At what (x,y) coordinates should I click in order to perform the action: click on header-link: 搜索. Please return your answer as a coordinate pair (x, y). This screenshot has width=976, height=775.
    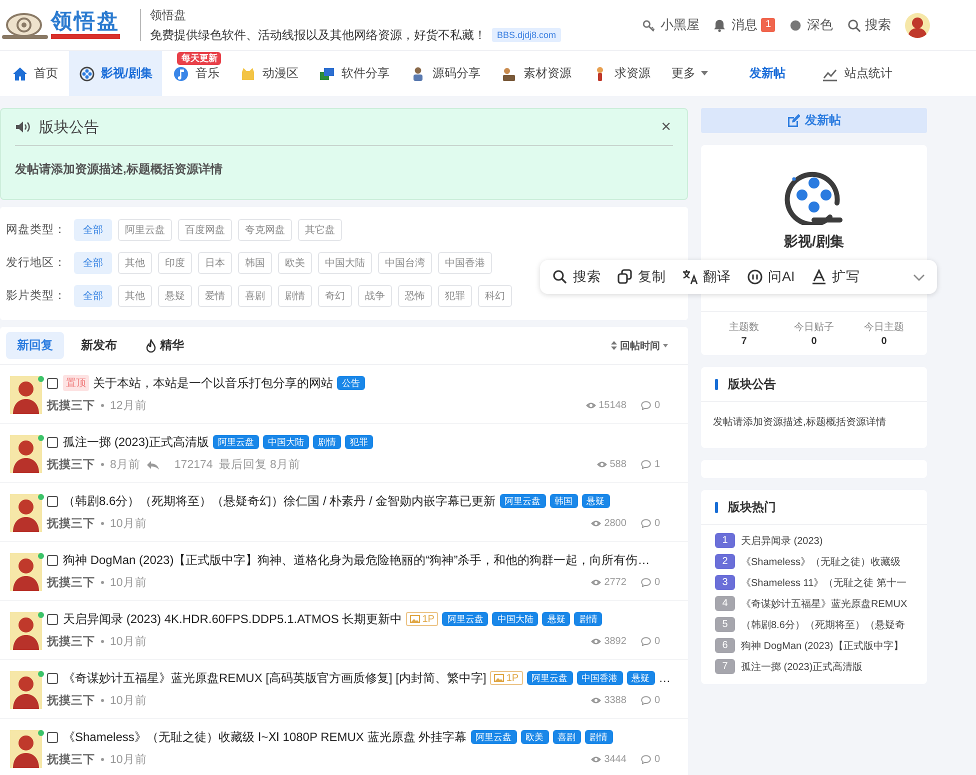
    Looking at the image, I should click on (869, 25).